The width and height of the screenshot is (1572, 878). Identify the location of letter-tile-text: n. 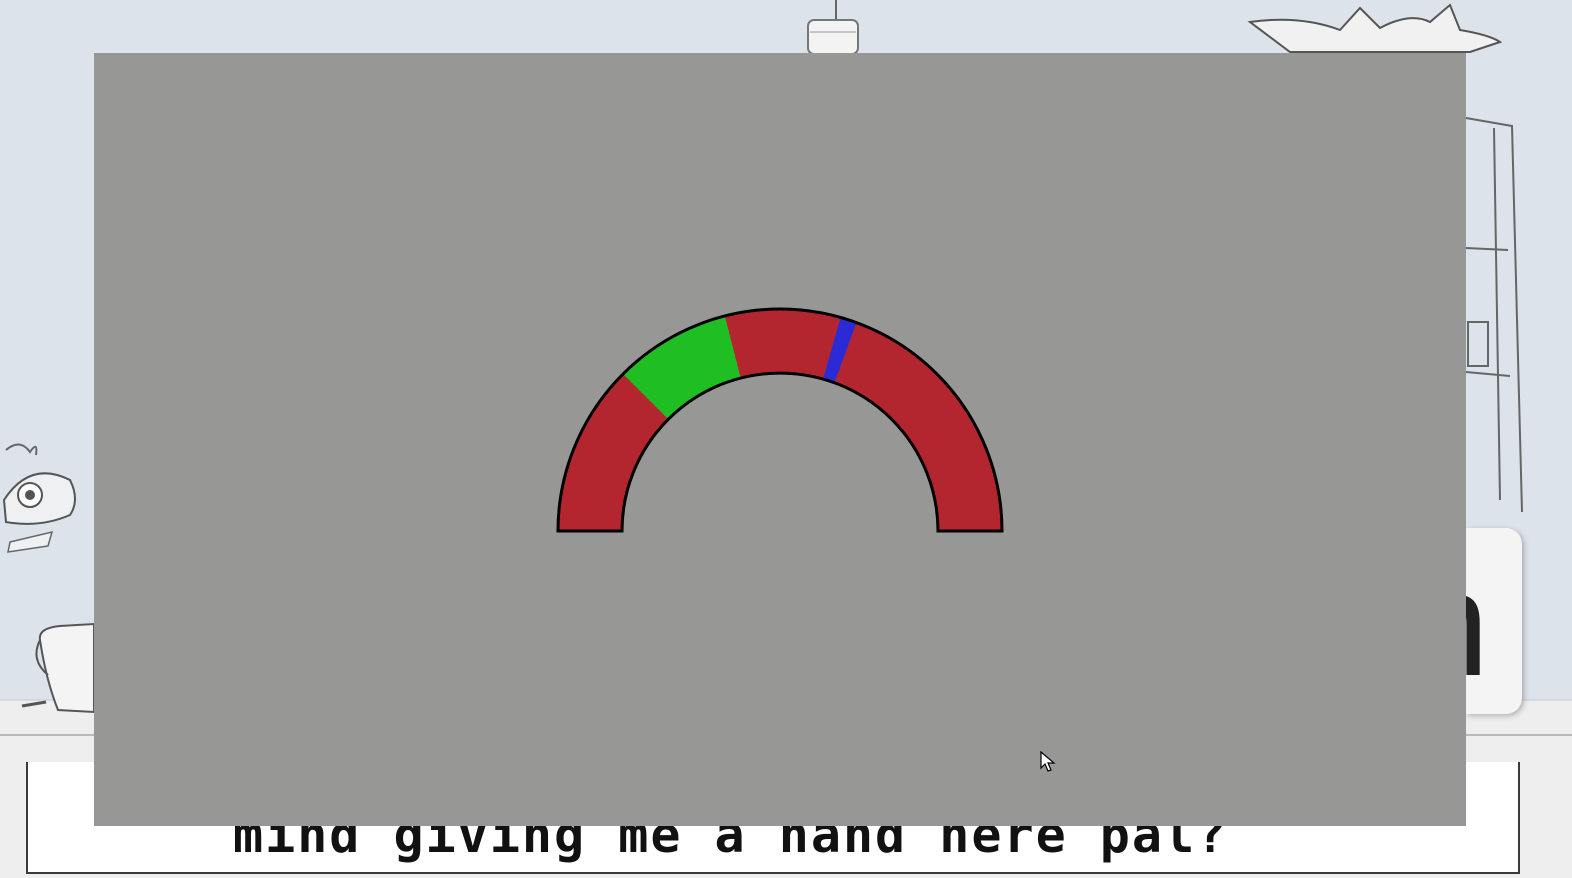
(1477, 623).